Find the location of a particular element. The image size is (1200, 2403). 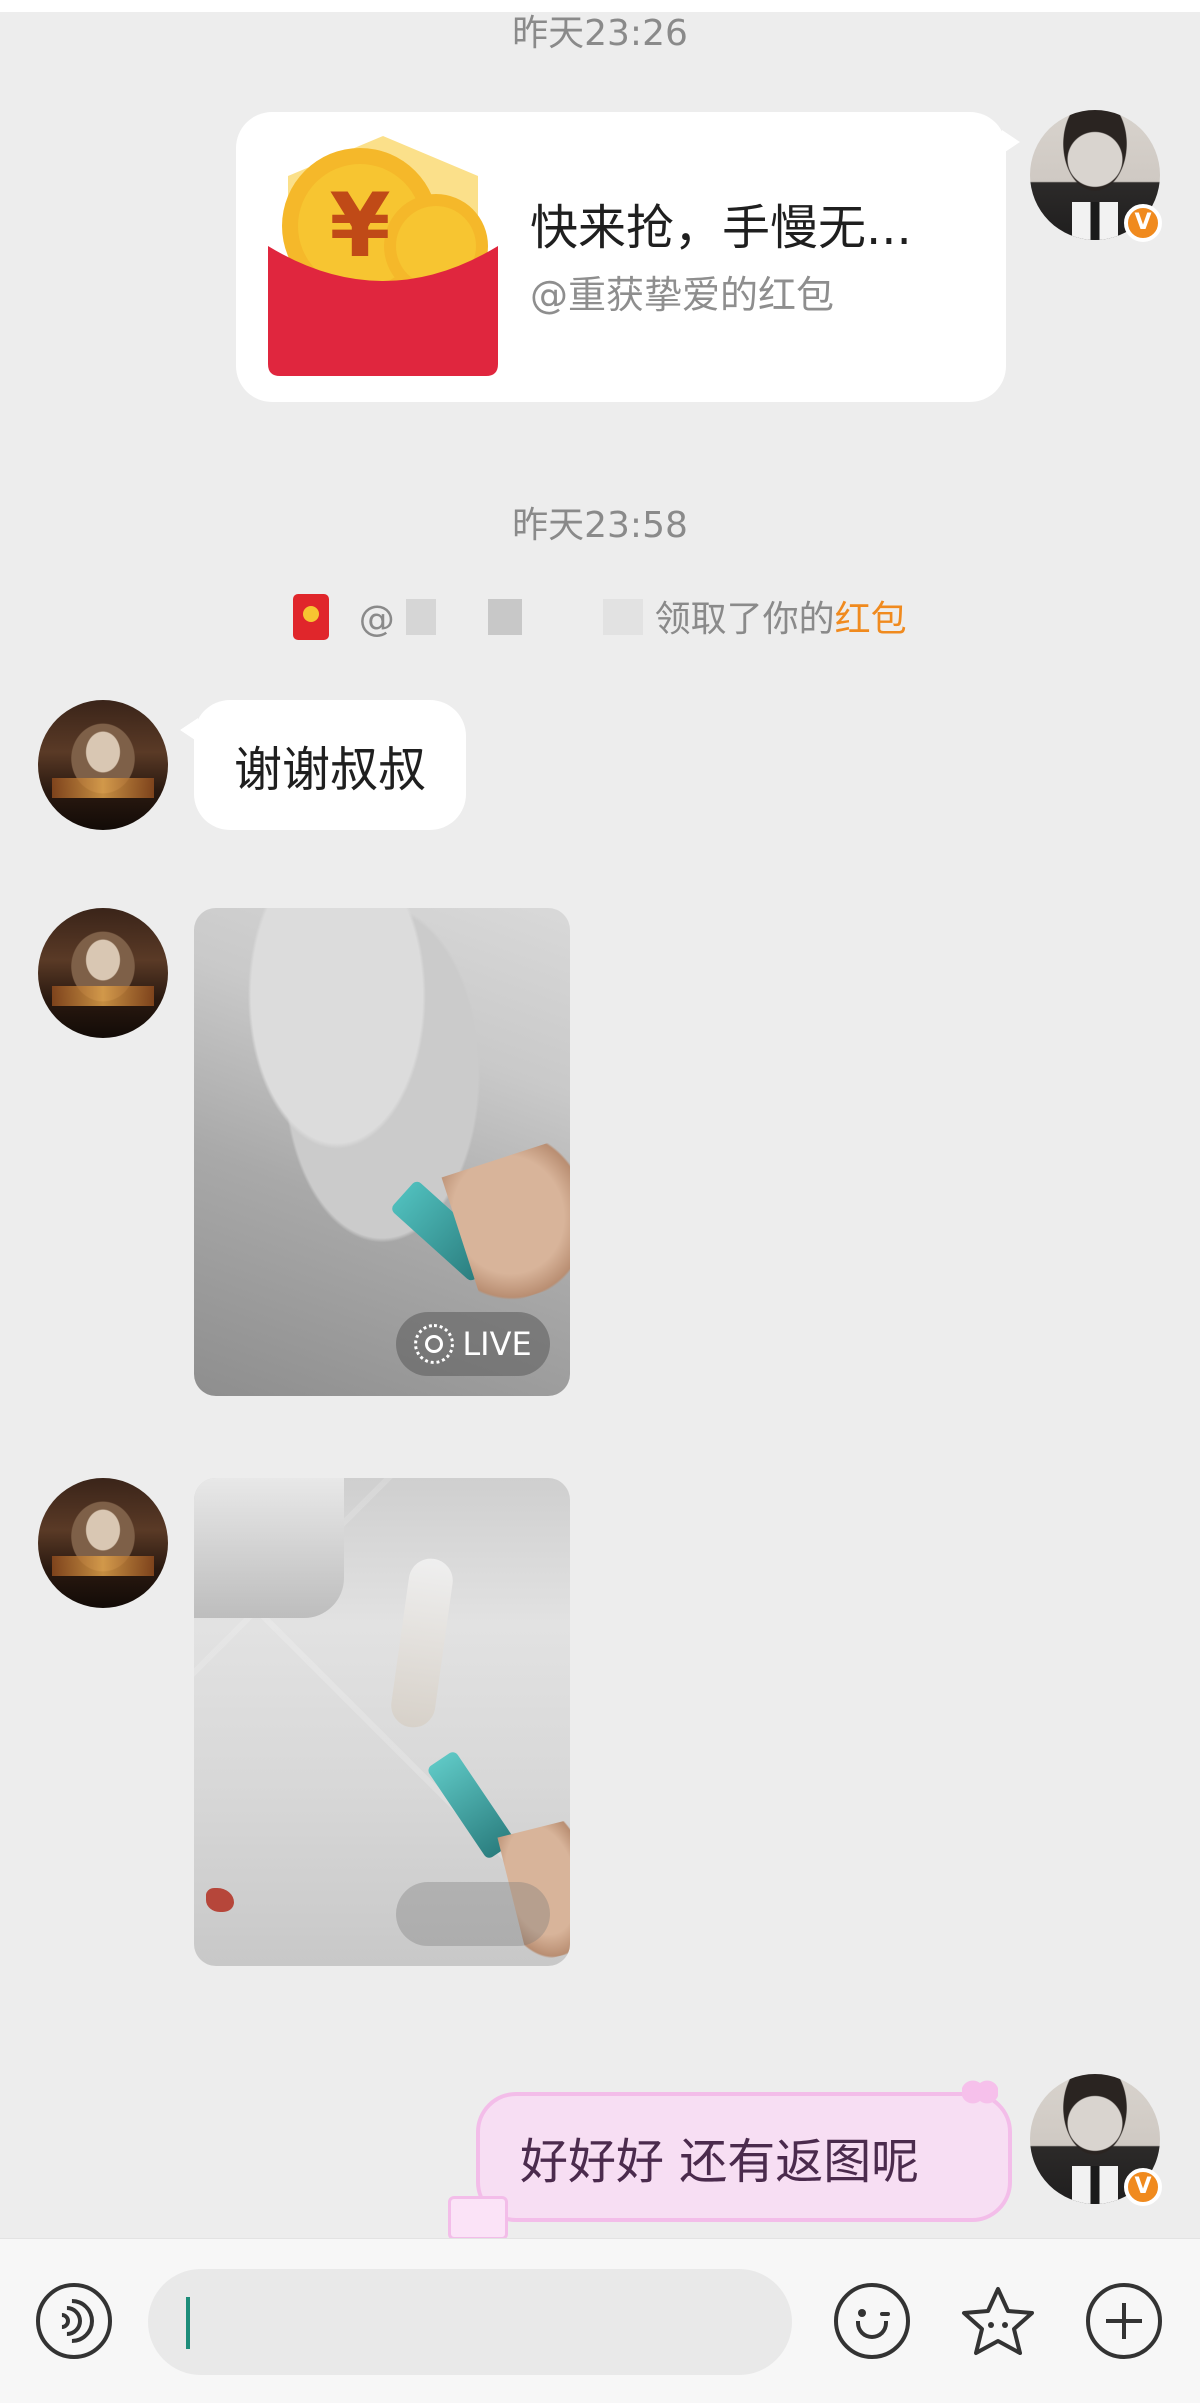

live-photo-badge: LIVE is located at coordinates (473, 1344).